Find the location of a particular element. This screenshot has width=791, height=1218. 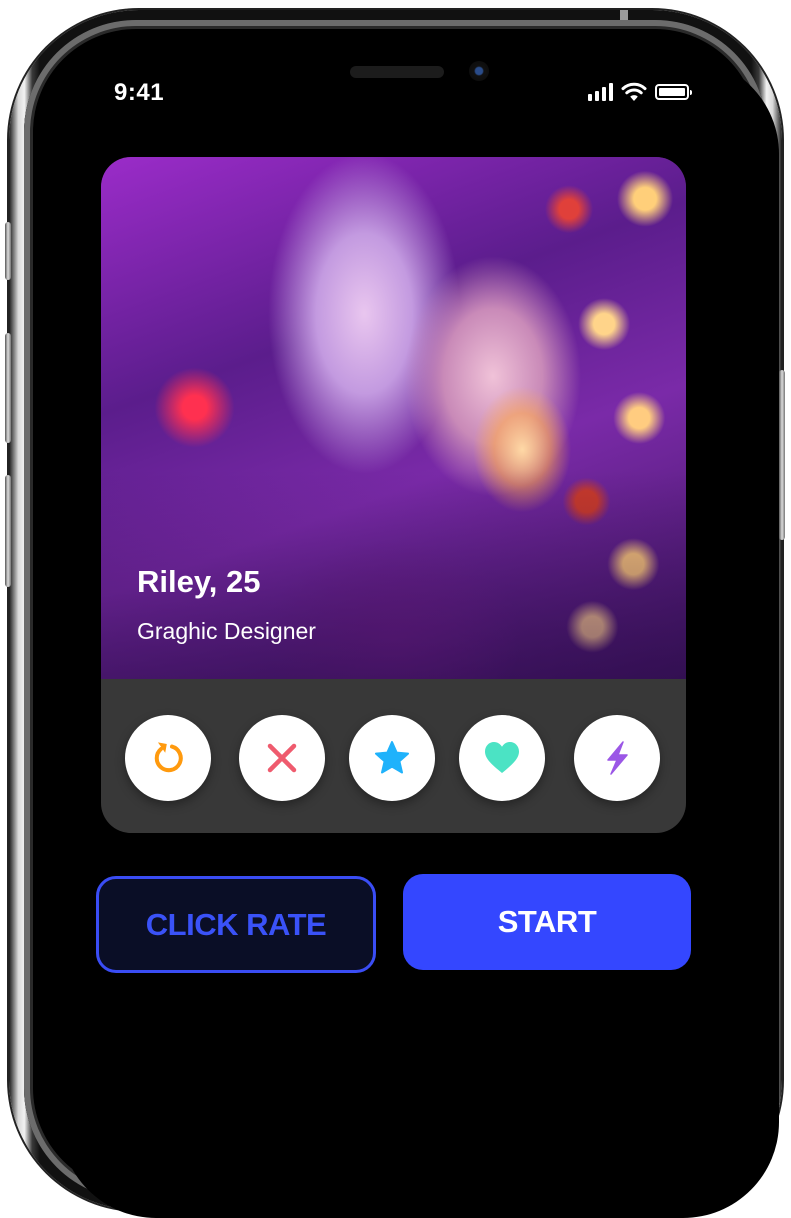

close-icon is located at coordinates (282, 758).